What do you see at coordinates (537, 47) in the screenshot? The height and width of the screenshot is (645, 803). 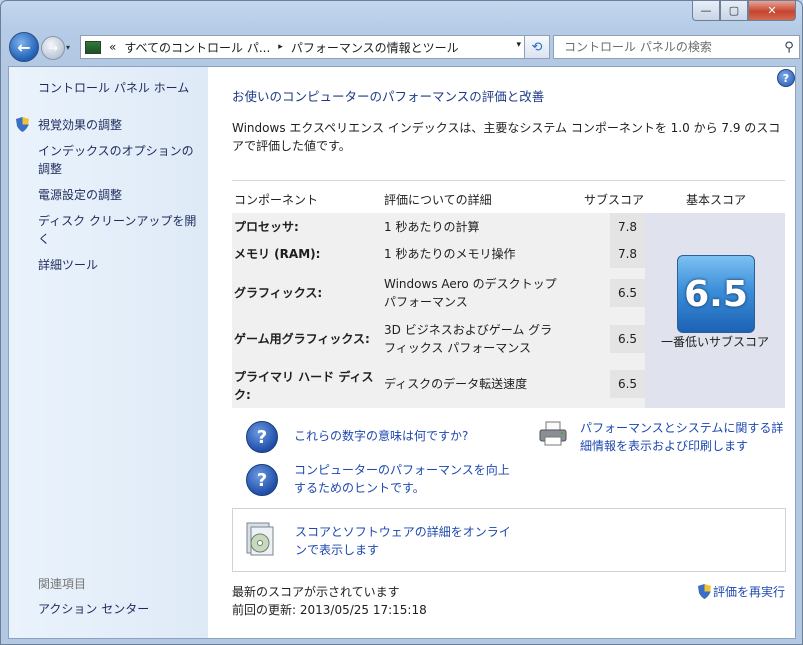 I see `refresh-button: ⟲` at bounding box center [537, 47].